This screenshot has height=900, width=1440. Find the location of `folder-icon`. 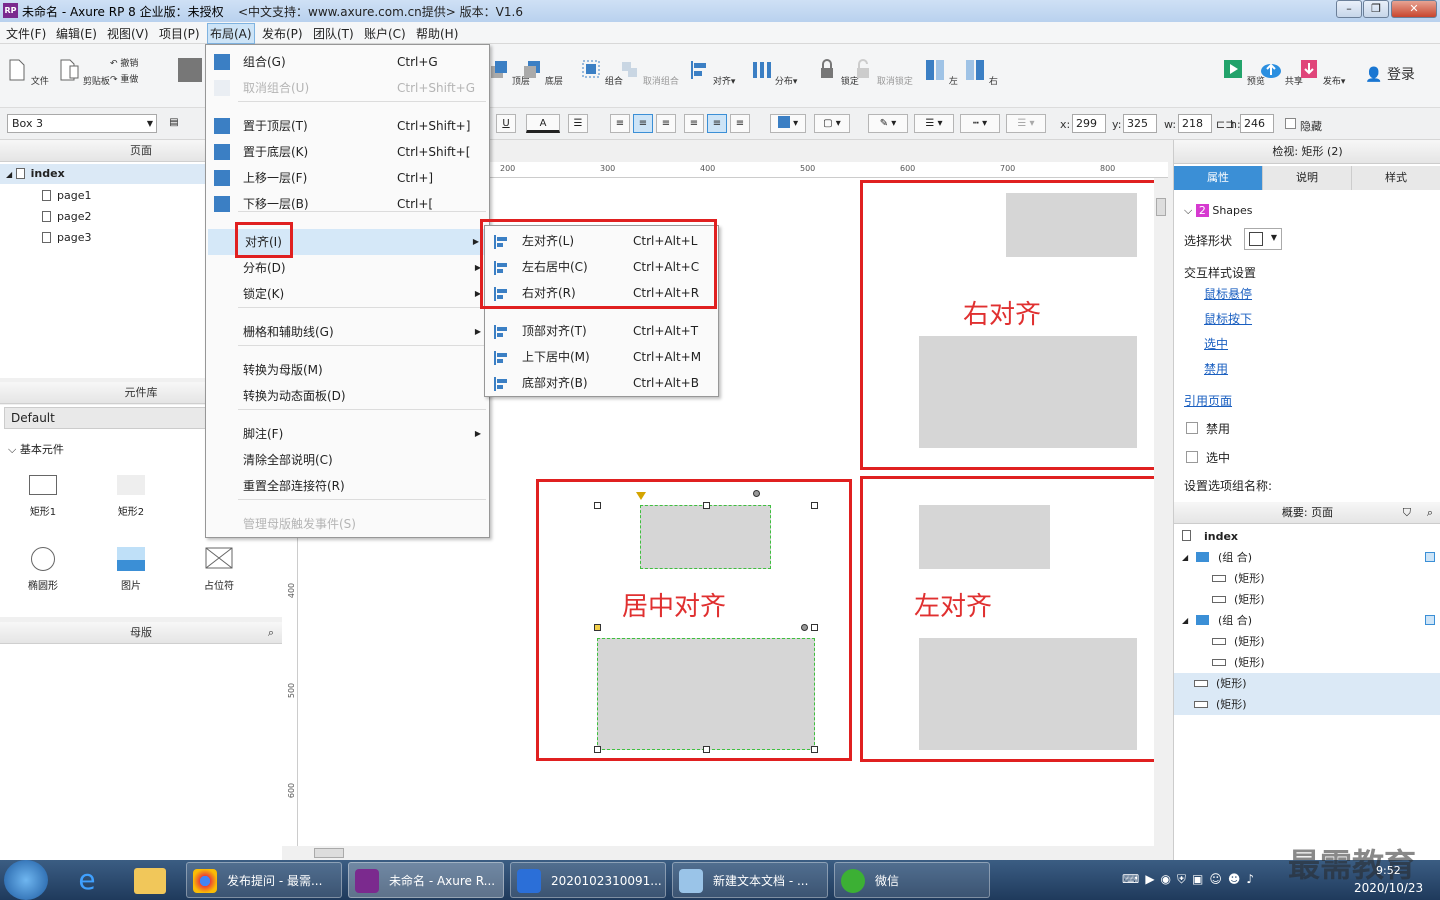

folder-icon is located at coordinates (150, 881).